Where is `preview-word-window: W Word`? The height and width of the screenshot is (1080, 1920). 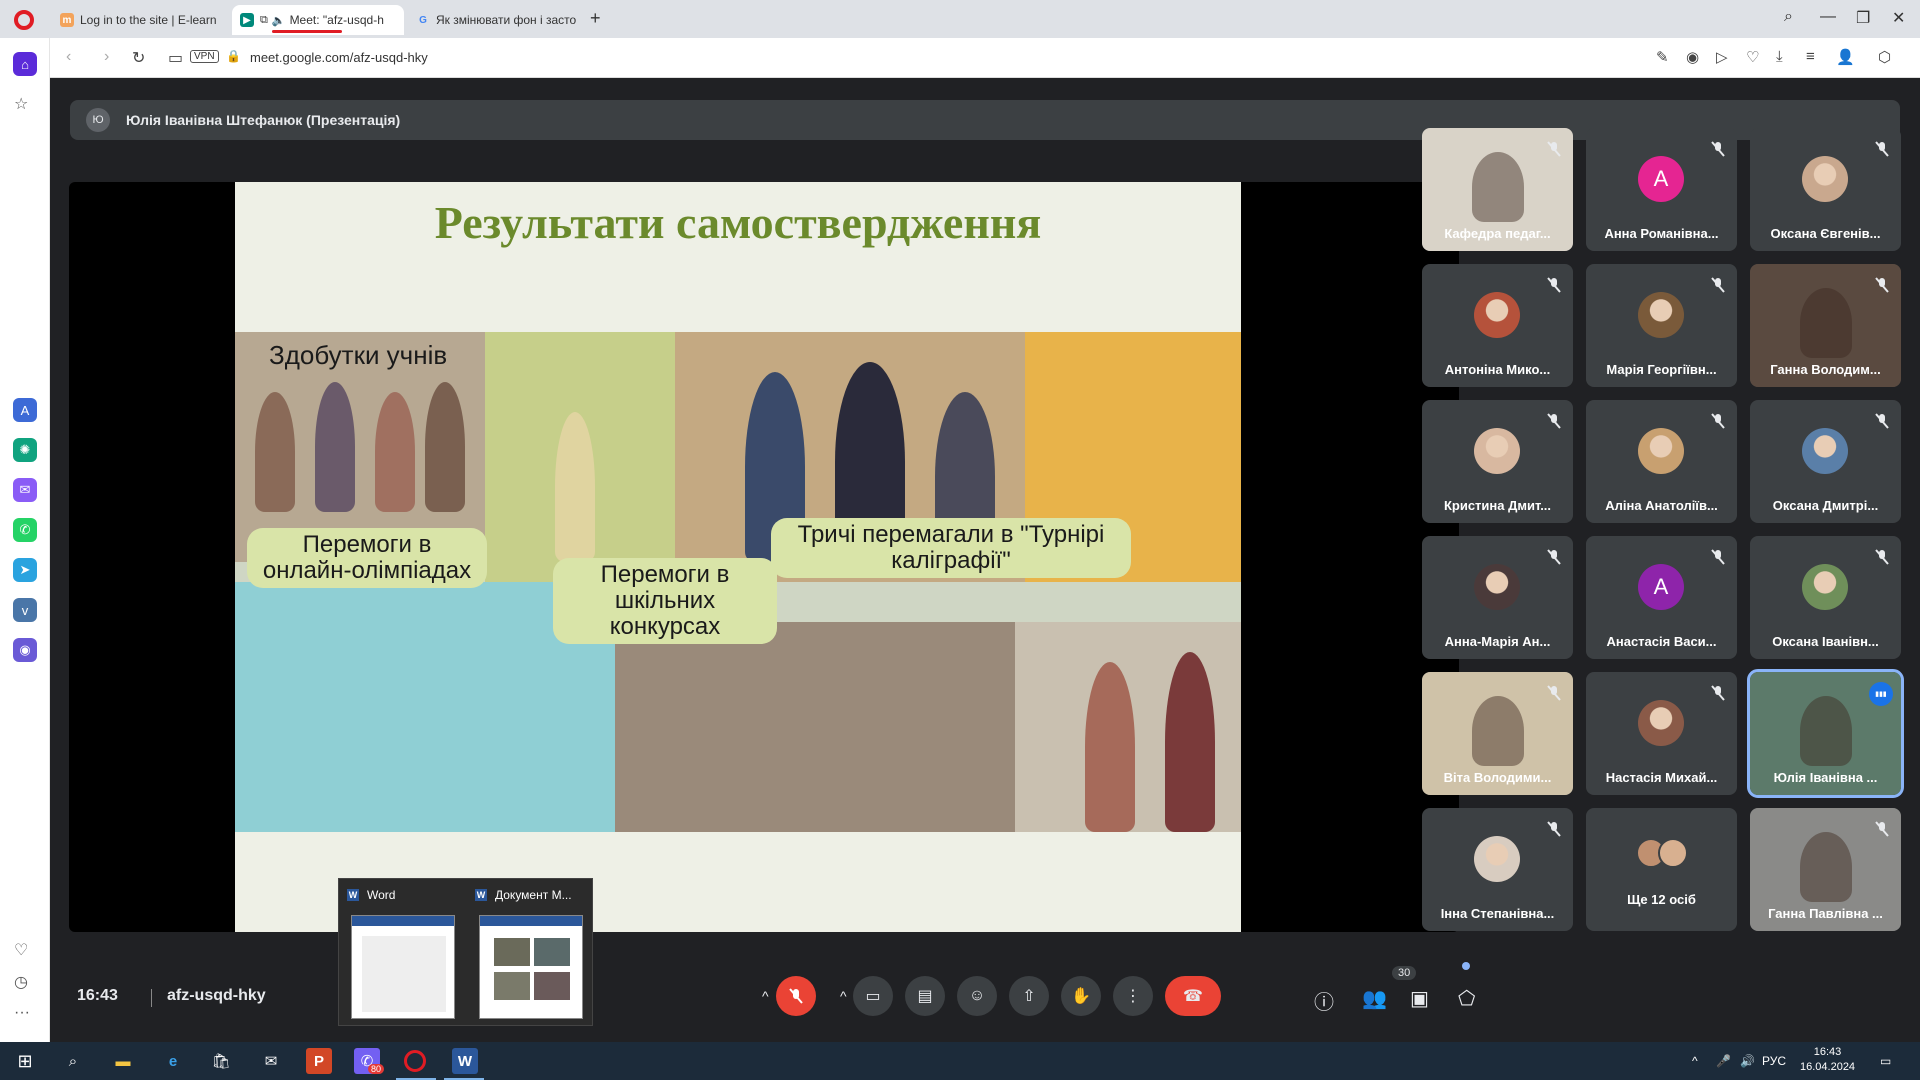
preview-word-window: W Word is located at coordinates (402, 953).